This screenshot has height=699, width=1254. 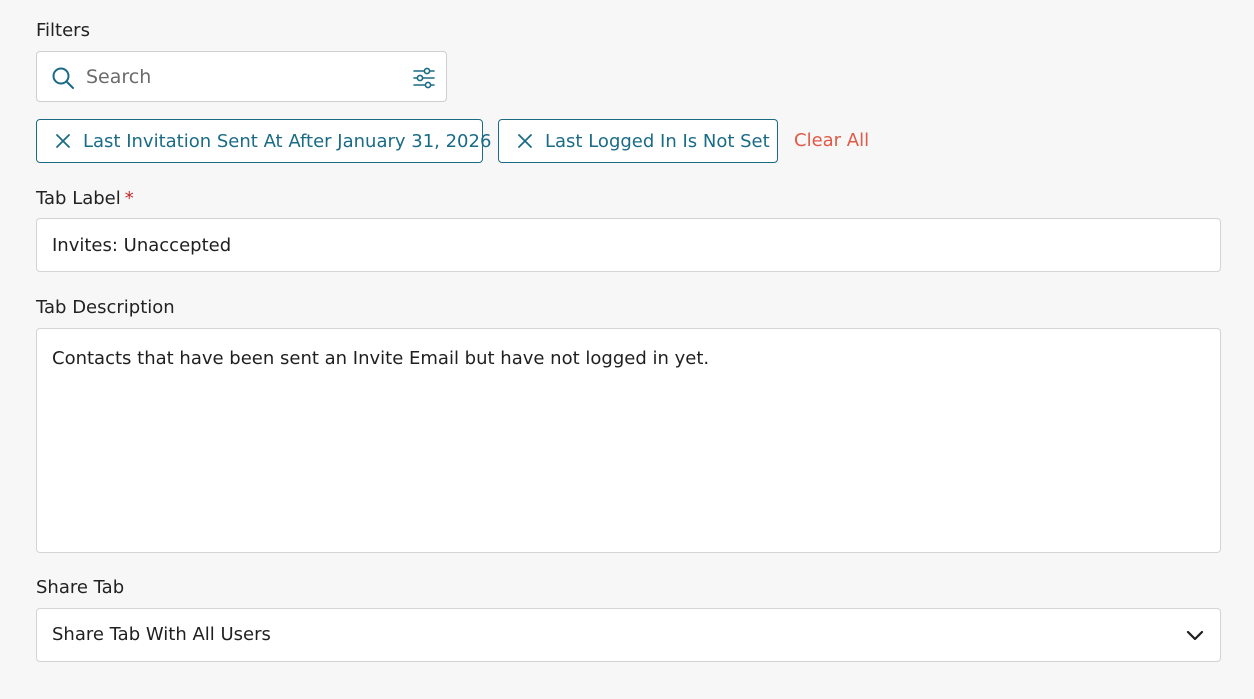 I want to click on tab-label-input, so click(x=627, y=245).